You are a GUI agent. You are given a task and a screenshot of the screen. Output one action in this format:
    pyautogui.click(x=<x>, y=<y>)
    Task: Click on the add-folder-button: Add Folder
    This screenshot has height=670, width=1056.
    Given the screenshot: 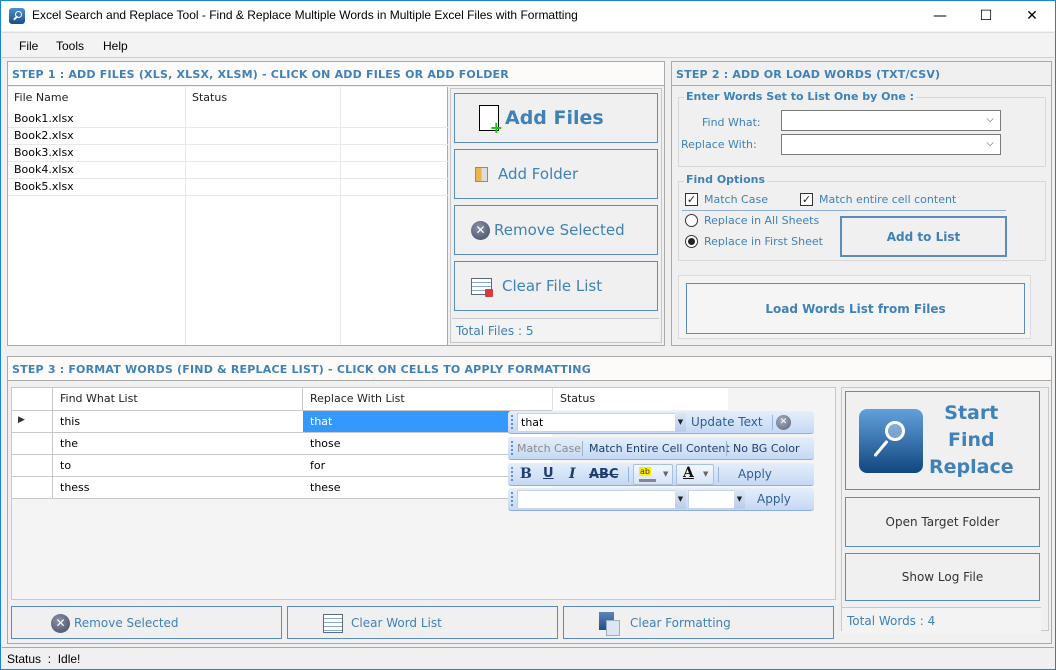 What is the action you would take?
    pyautogui.click(x=556, y=174)
    